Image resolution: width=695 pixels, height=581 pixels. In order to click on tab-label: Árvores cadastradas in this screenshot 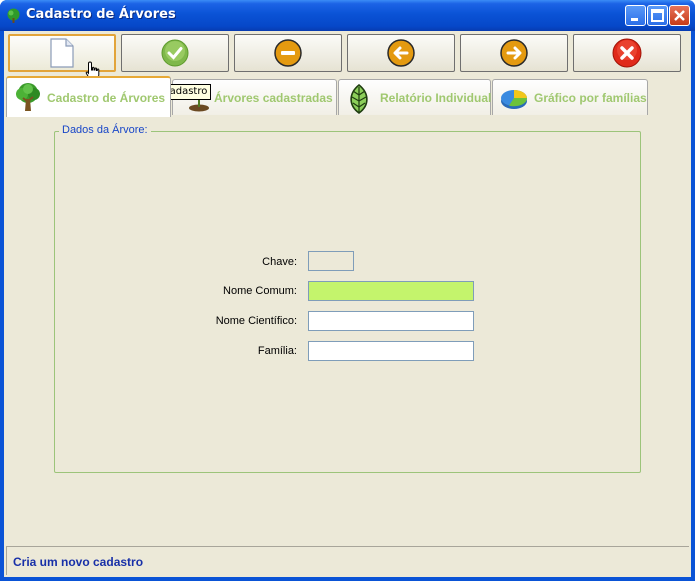, I will do `click(273, 98)`.